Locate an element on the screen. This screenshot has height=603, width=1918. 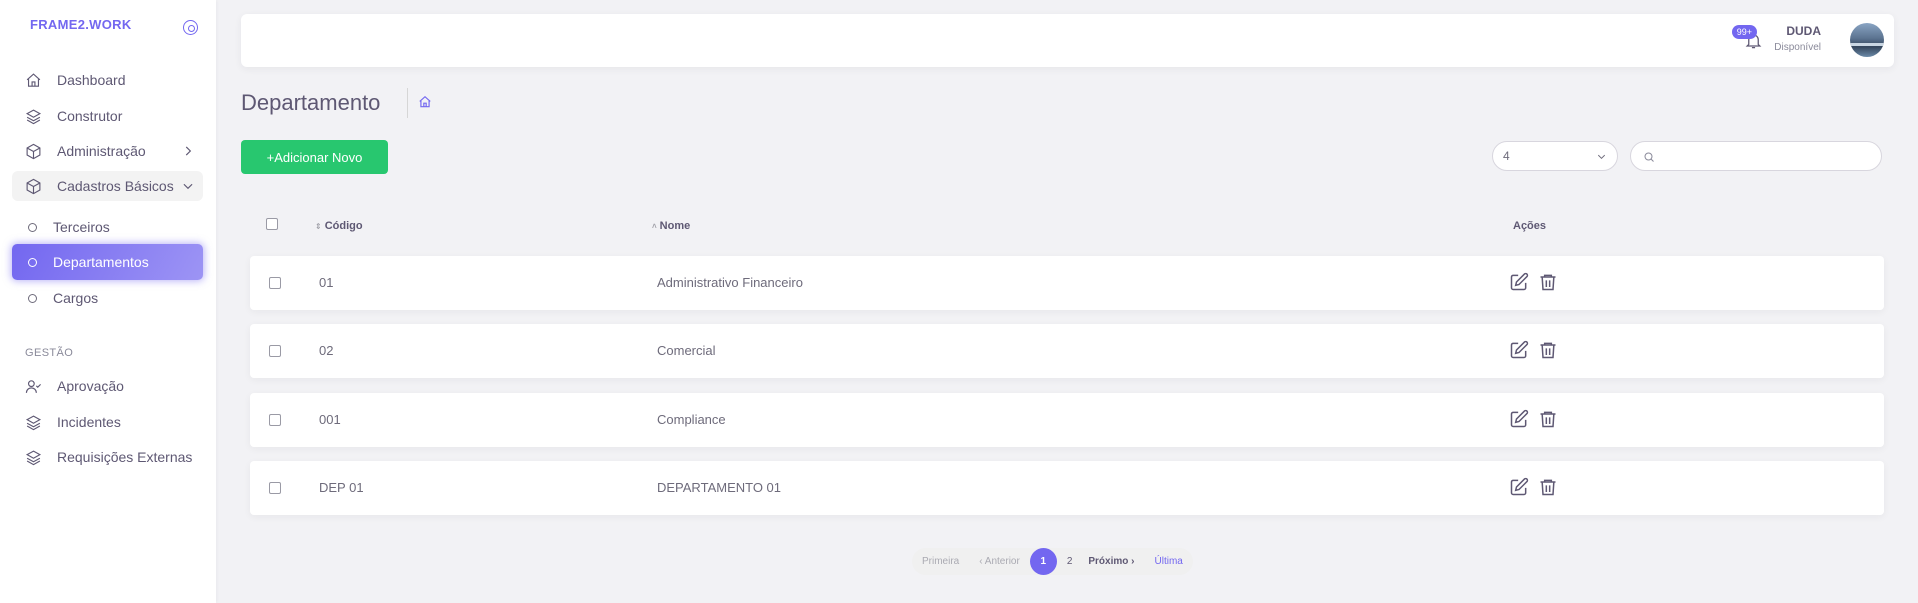
select-all-checkbox is located at coordinates (272, 224).